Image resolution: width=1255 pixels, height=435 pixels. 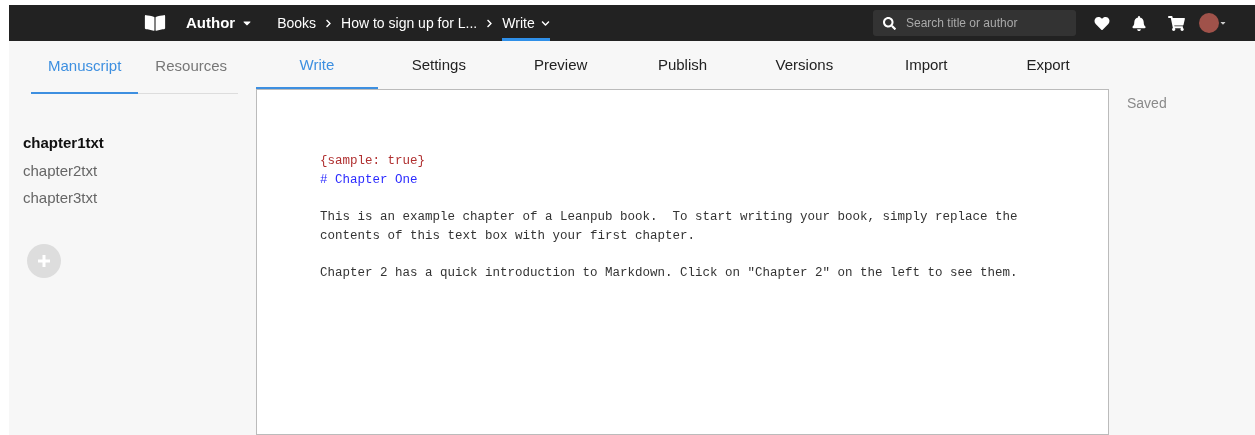 I want to click on caret-icon, so click(x=1223, y=23).